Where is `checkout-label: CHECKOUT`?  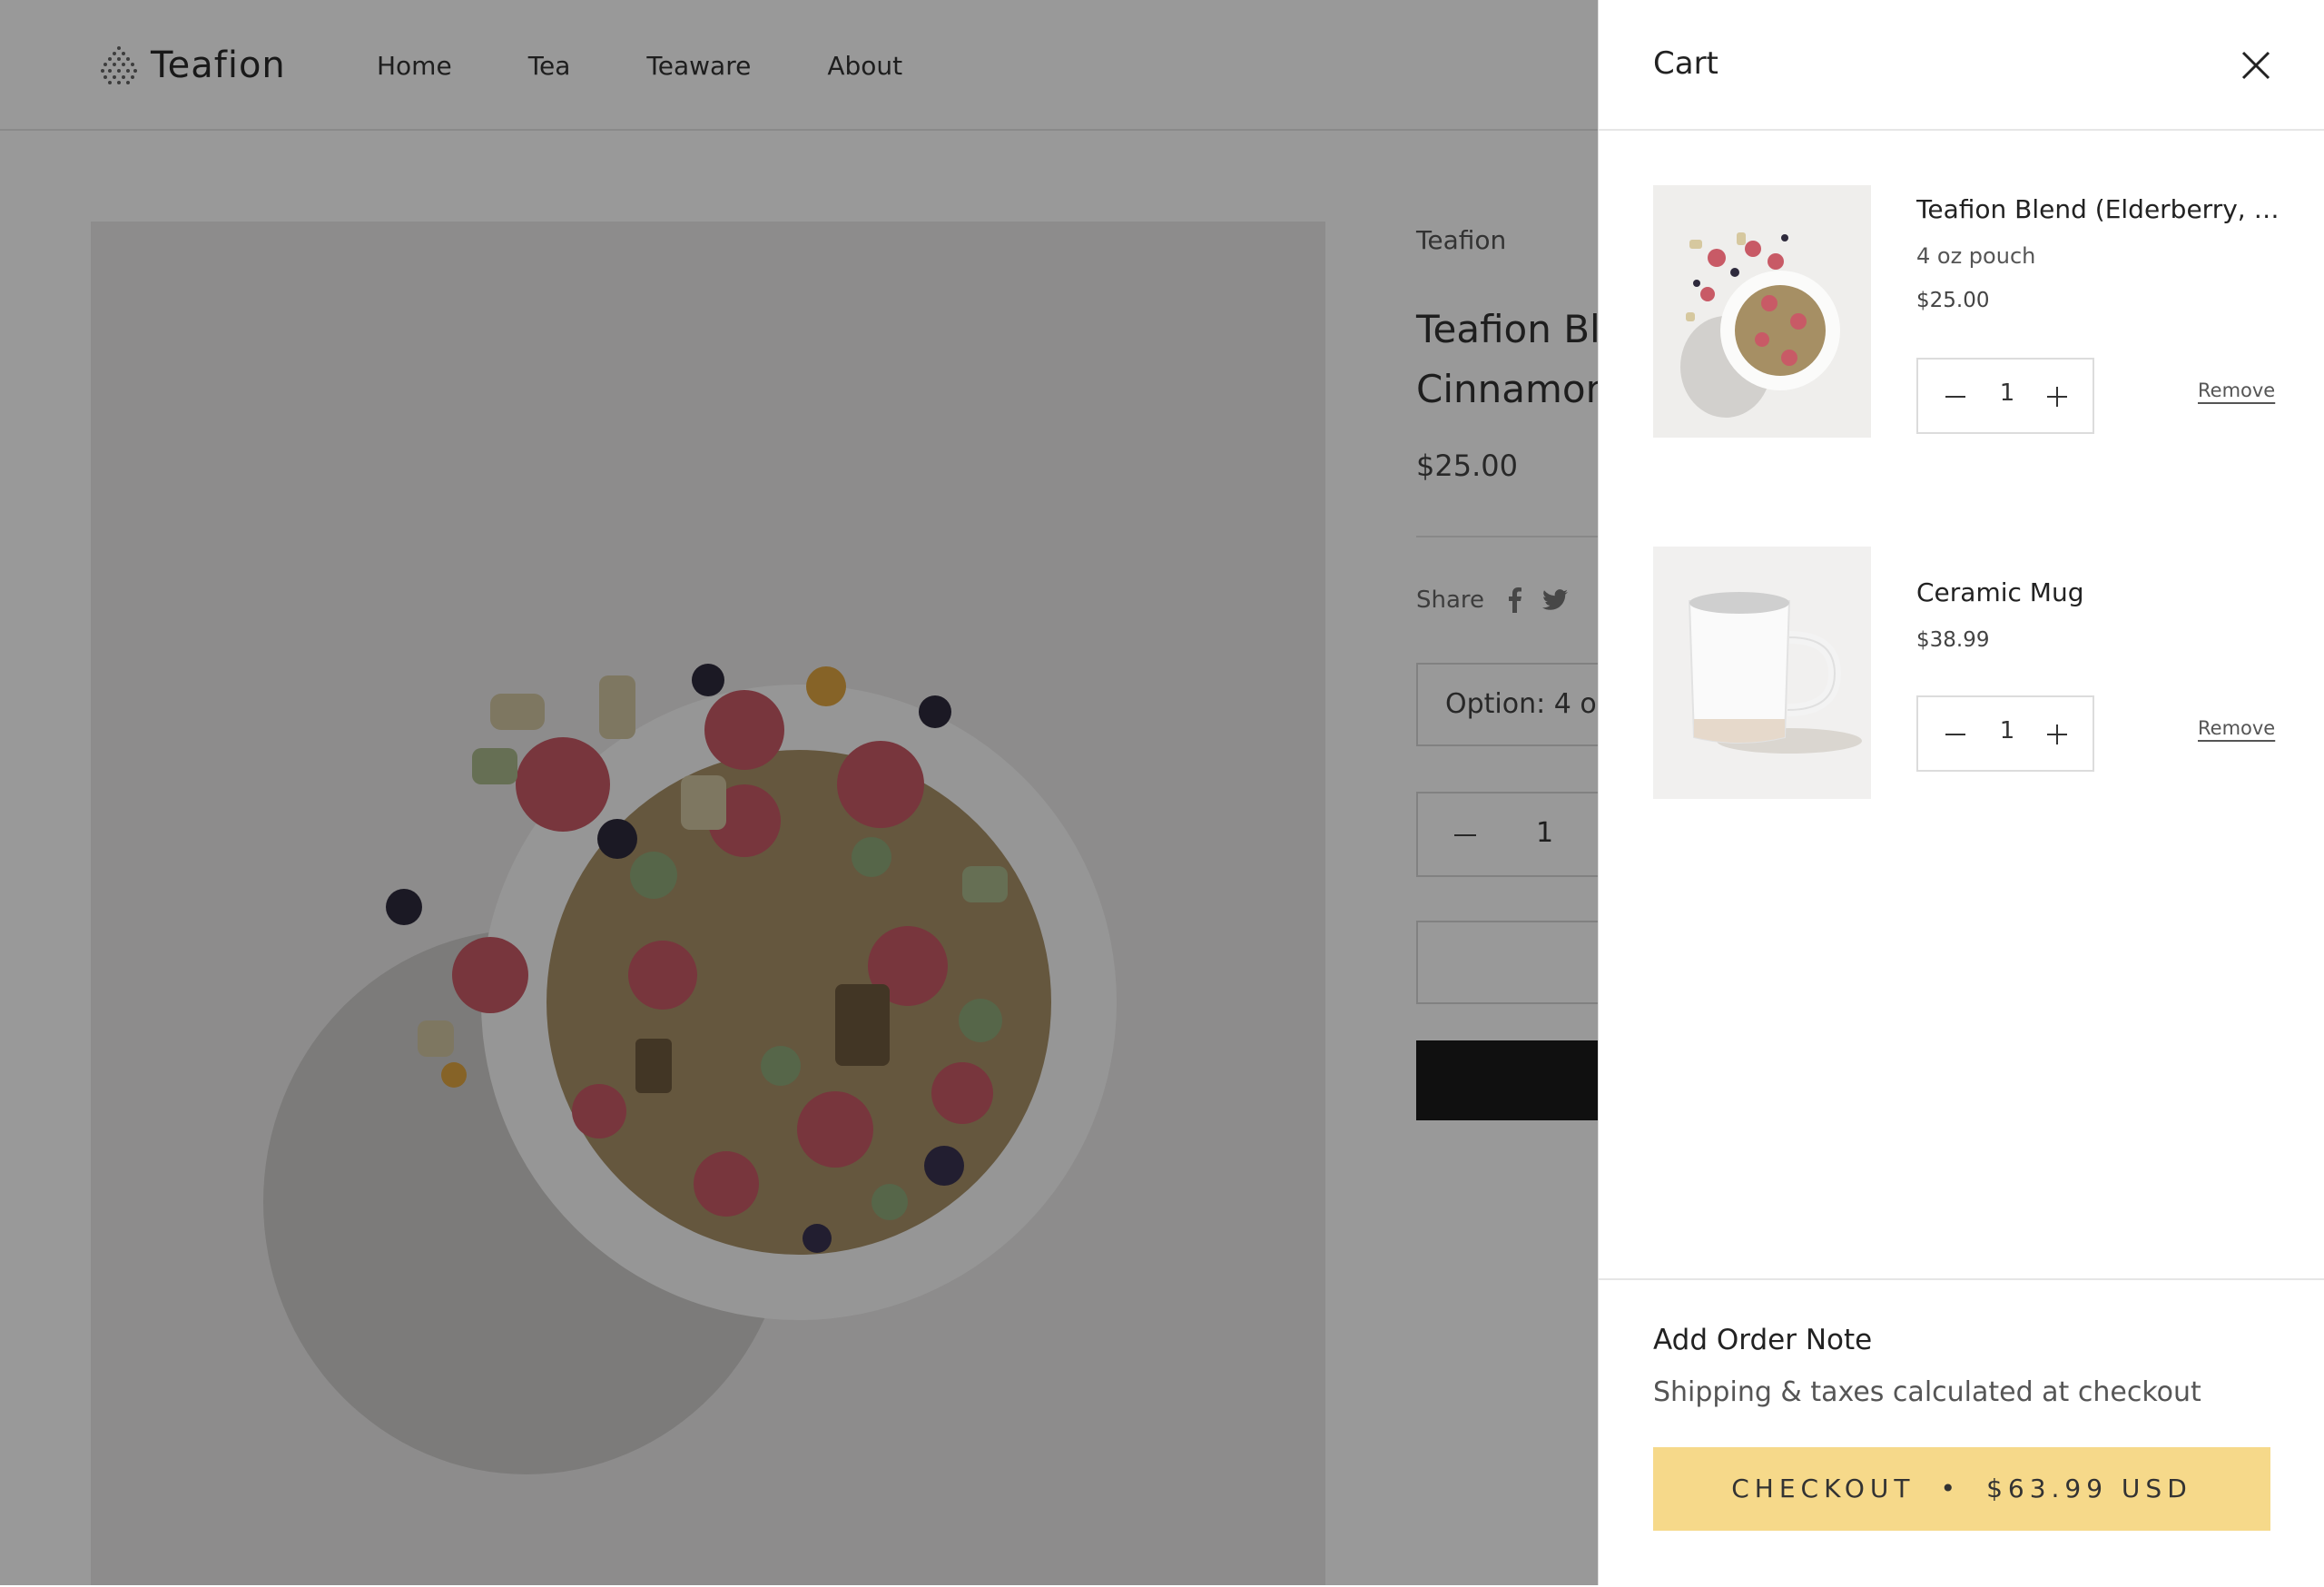 checkout-label: CHECKOUT is located at coordinates (1823, 1488).